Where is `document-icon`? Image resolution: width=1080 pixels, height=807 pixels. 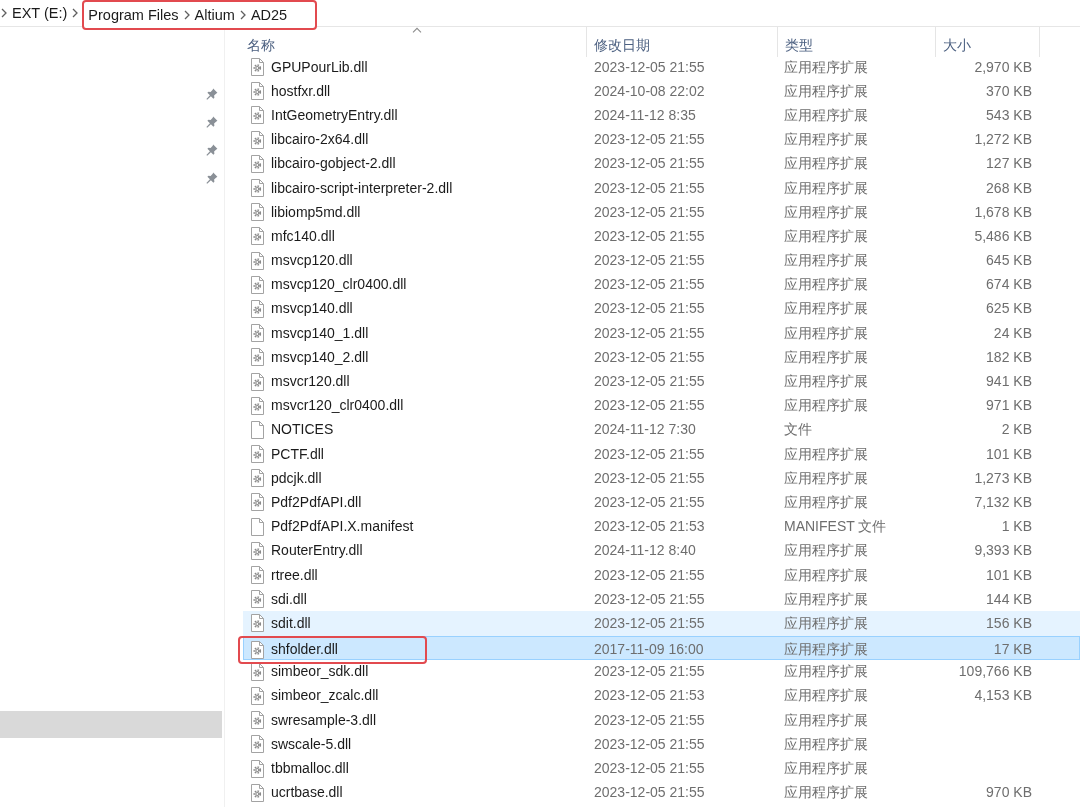 document-icon is located at coordinates (257, 429).